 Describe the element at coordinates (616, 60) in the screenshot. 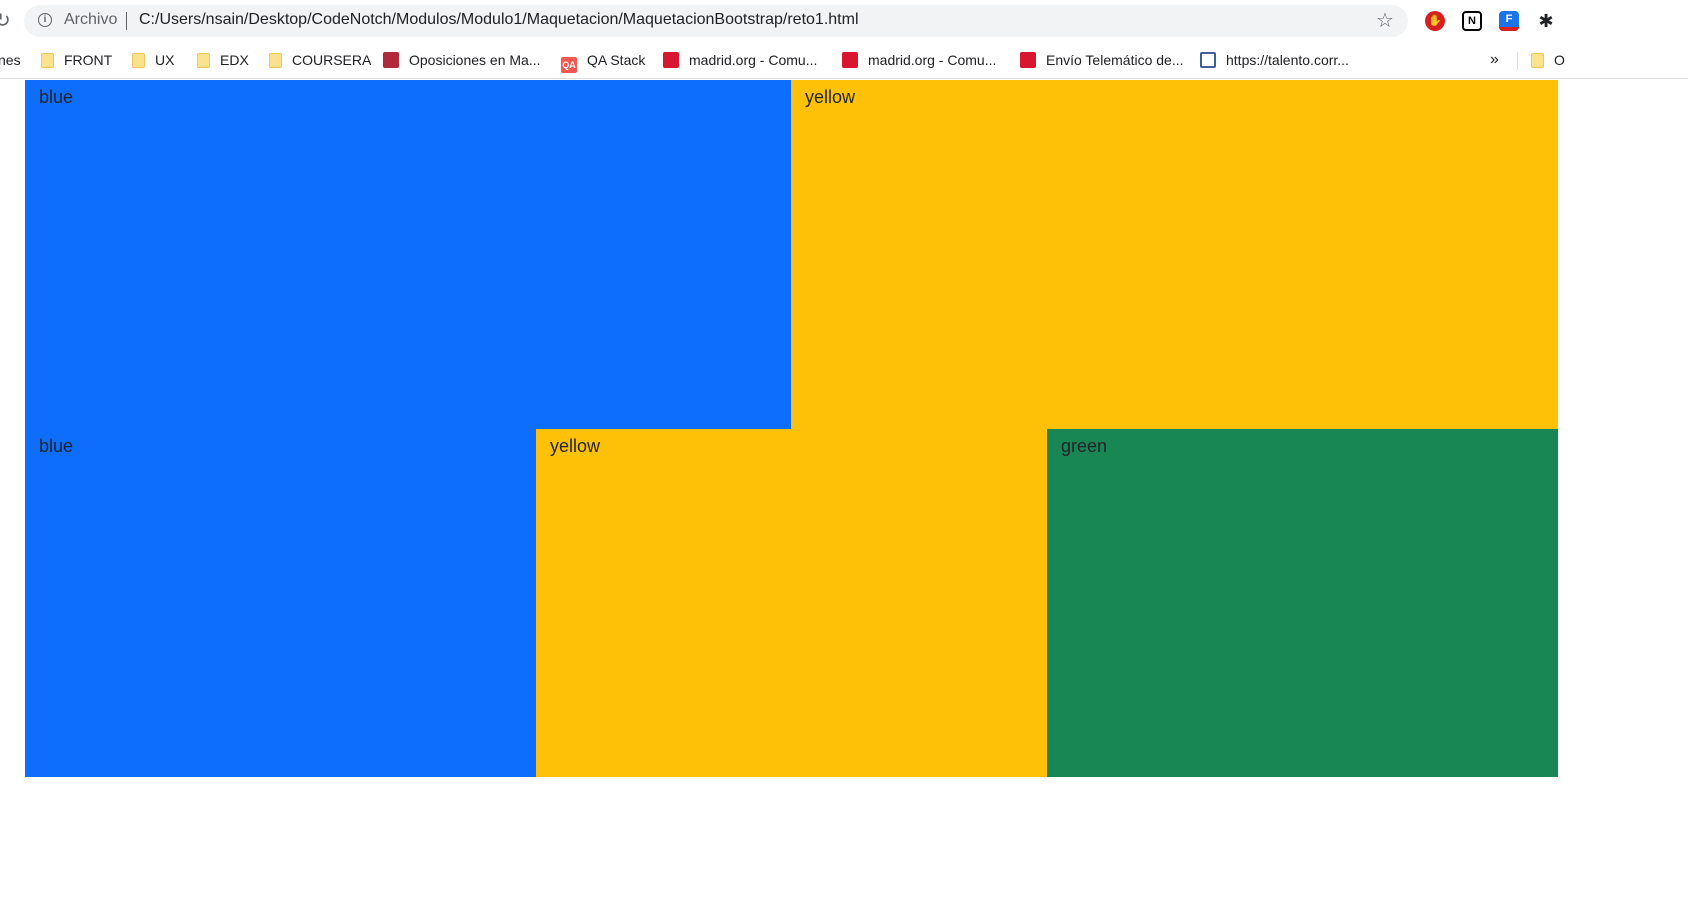

I see `bookmark-label: QA Stack` at that location.